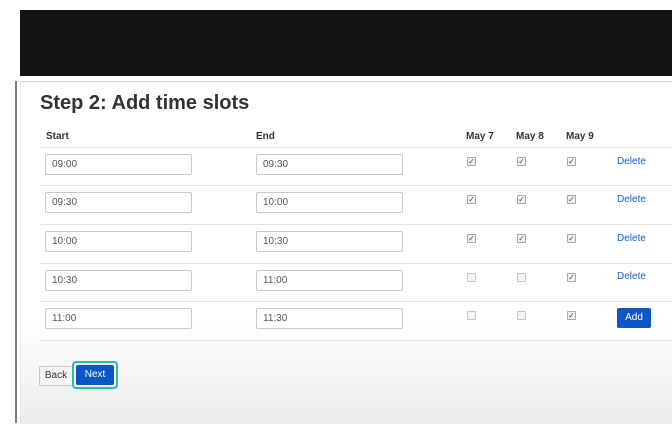 The width and height of the screenshot is (672, 424). Describe the element at coordinates (580, 136) in the screenshot. I see `column-header-may-9: May 9` at that location.